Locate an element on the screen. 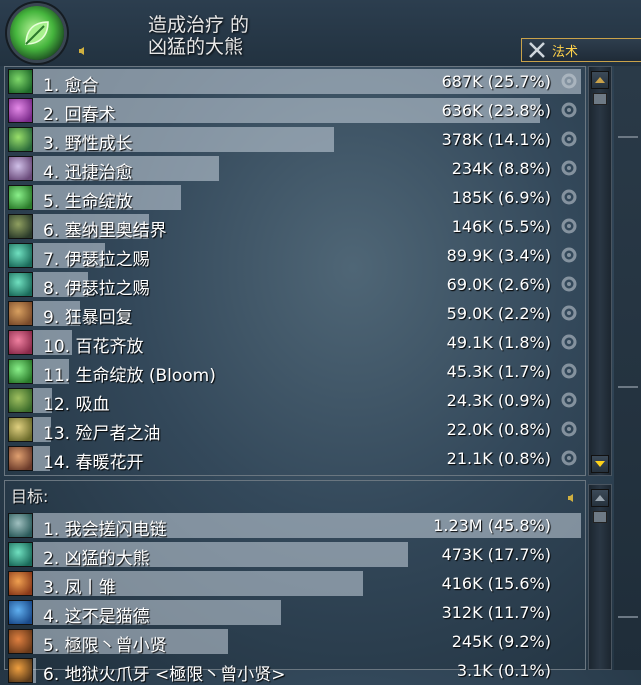  healing-leaf-icon is located at coordinates (37, 33).